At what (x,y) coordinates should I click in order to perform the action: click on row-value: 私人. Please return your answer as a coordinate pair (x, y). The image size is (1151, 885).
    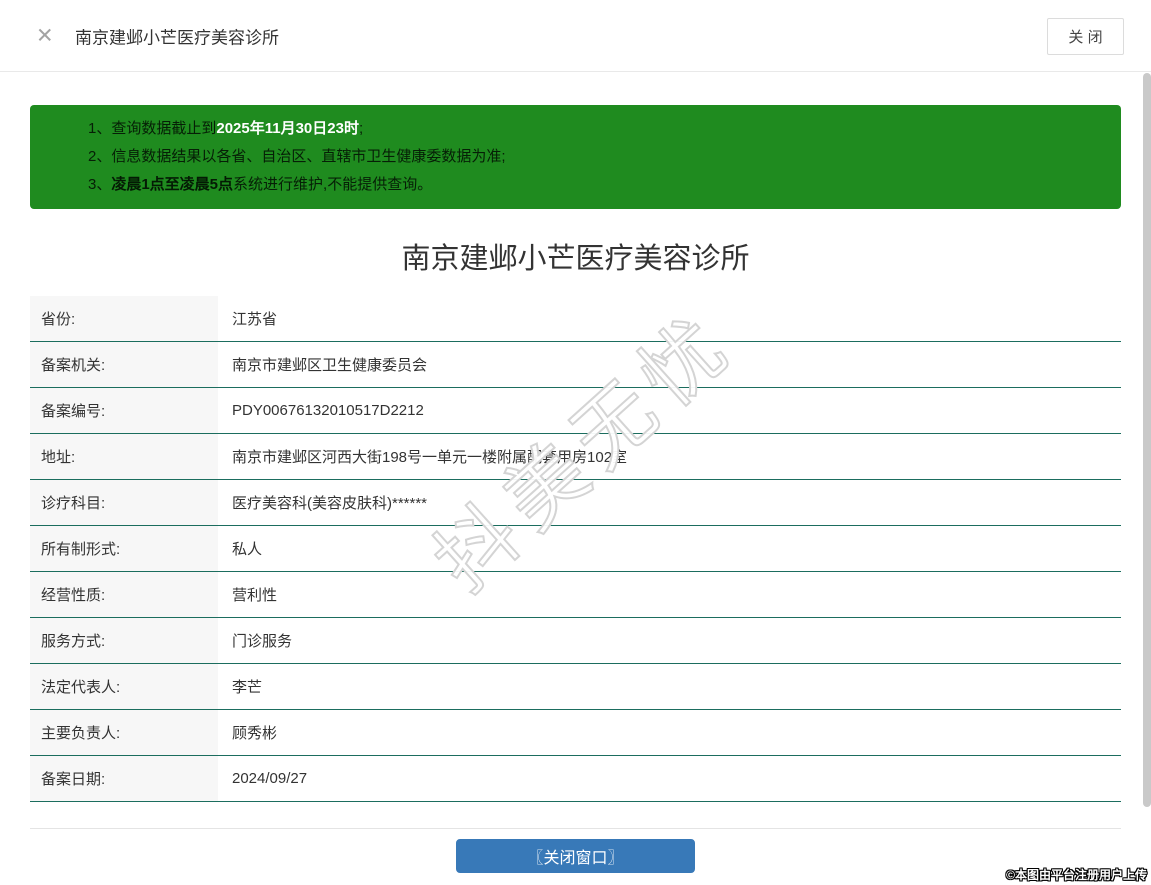
    Looking at the image, I should click on (669, 548).